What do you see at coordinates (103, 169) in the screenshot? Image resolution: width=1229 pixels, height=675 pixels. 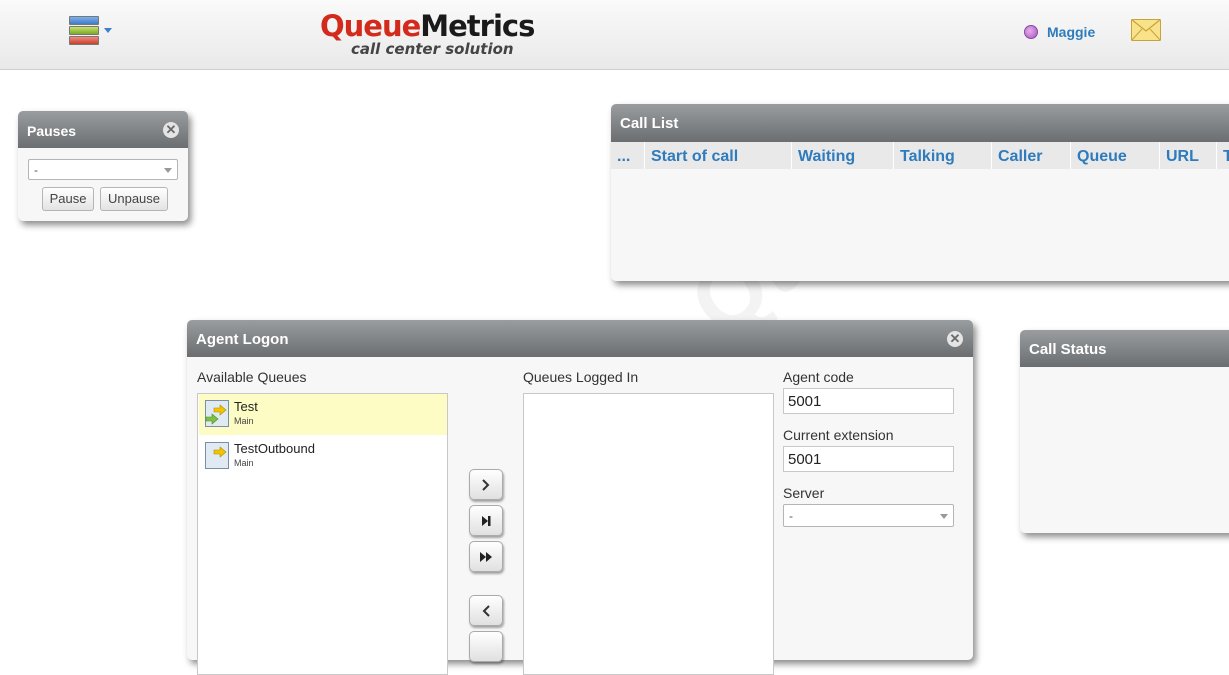 I see `pause-code-select: -` at bounding box center [103, 169].